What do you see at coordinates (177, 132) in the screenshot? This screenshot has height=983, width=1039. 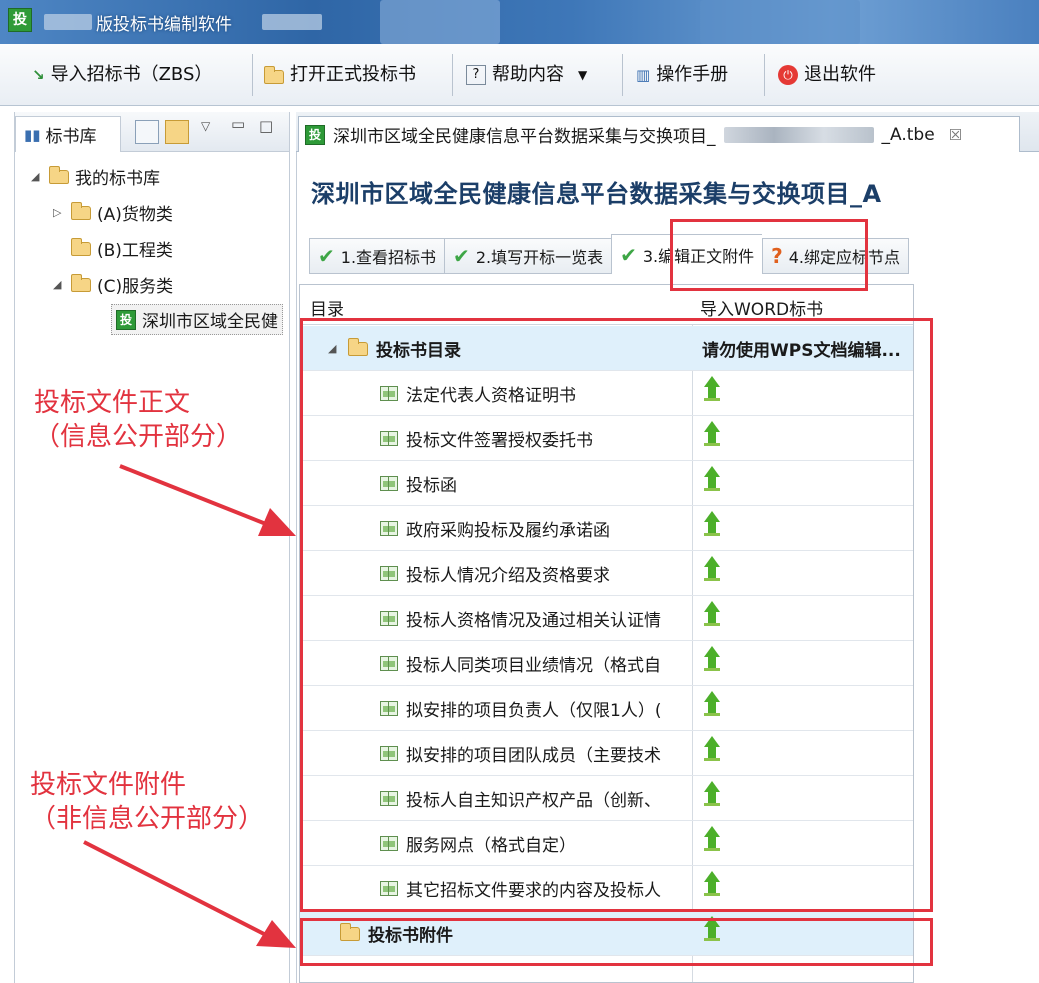 I see `link-editor-icon` at bounding box center [177, 132].